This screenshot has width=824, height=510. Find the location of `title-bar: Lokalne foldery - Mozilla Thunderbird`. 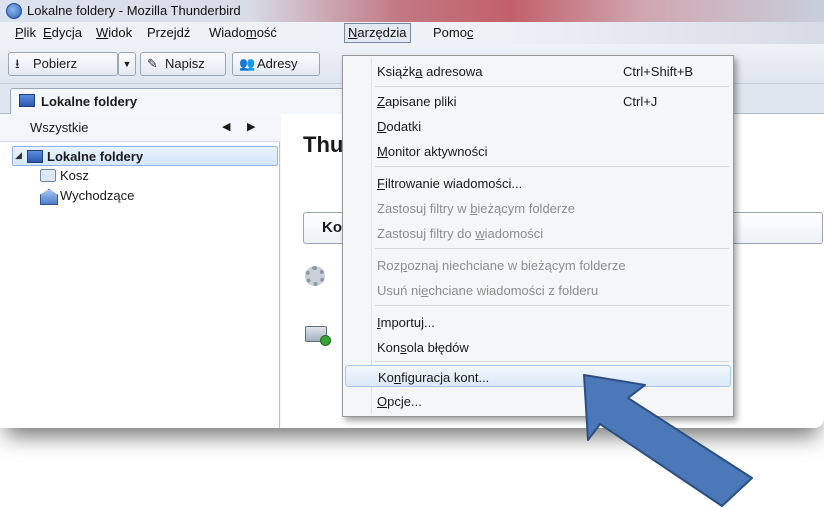

title-bar: Lokalne foldery - Mozilla Thunderbird is located at coordinates (412, 11).